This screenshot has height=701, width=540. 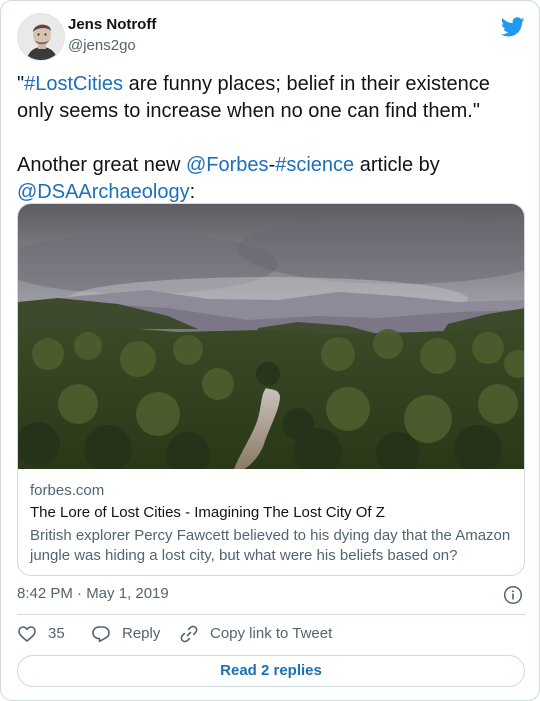 I want to click on copy-link-label: Copy link to Tweet, so click(x=271, y=633).